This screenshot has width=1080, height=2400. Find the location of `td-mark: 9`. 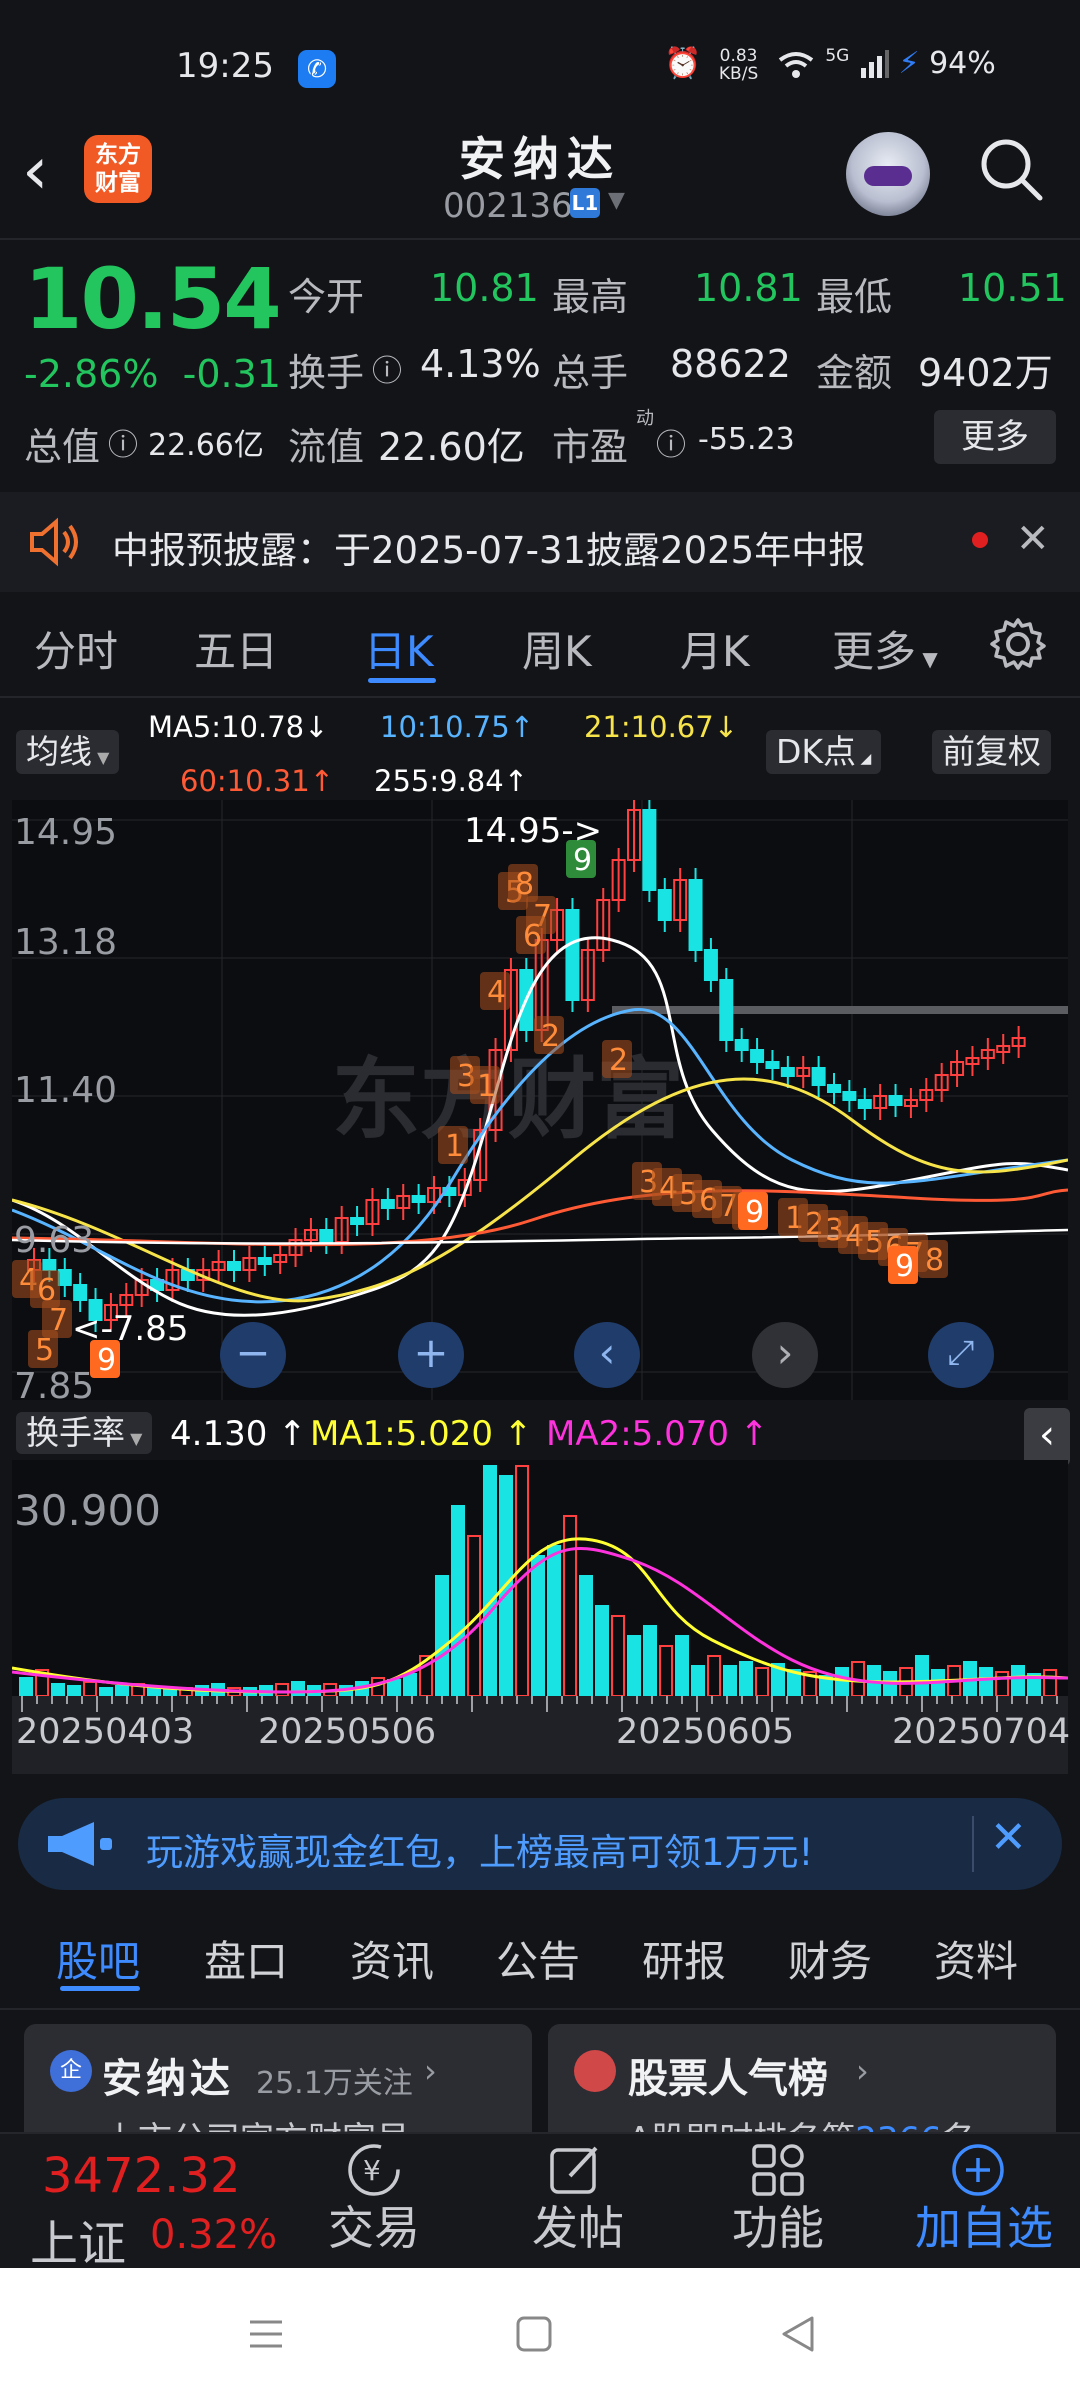

td-mark: 9 is located at coordinates (903, 1265).